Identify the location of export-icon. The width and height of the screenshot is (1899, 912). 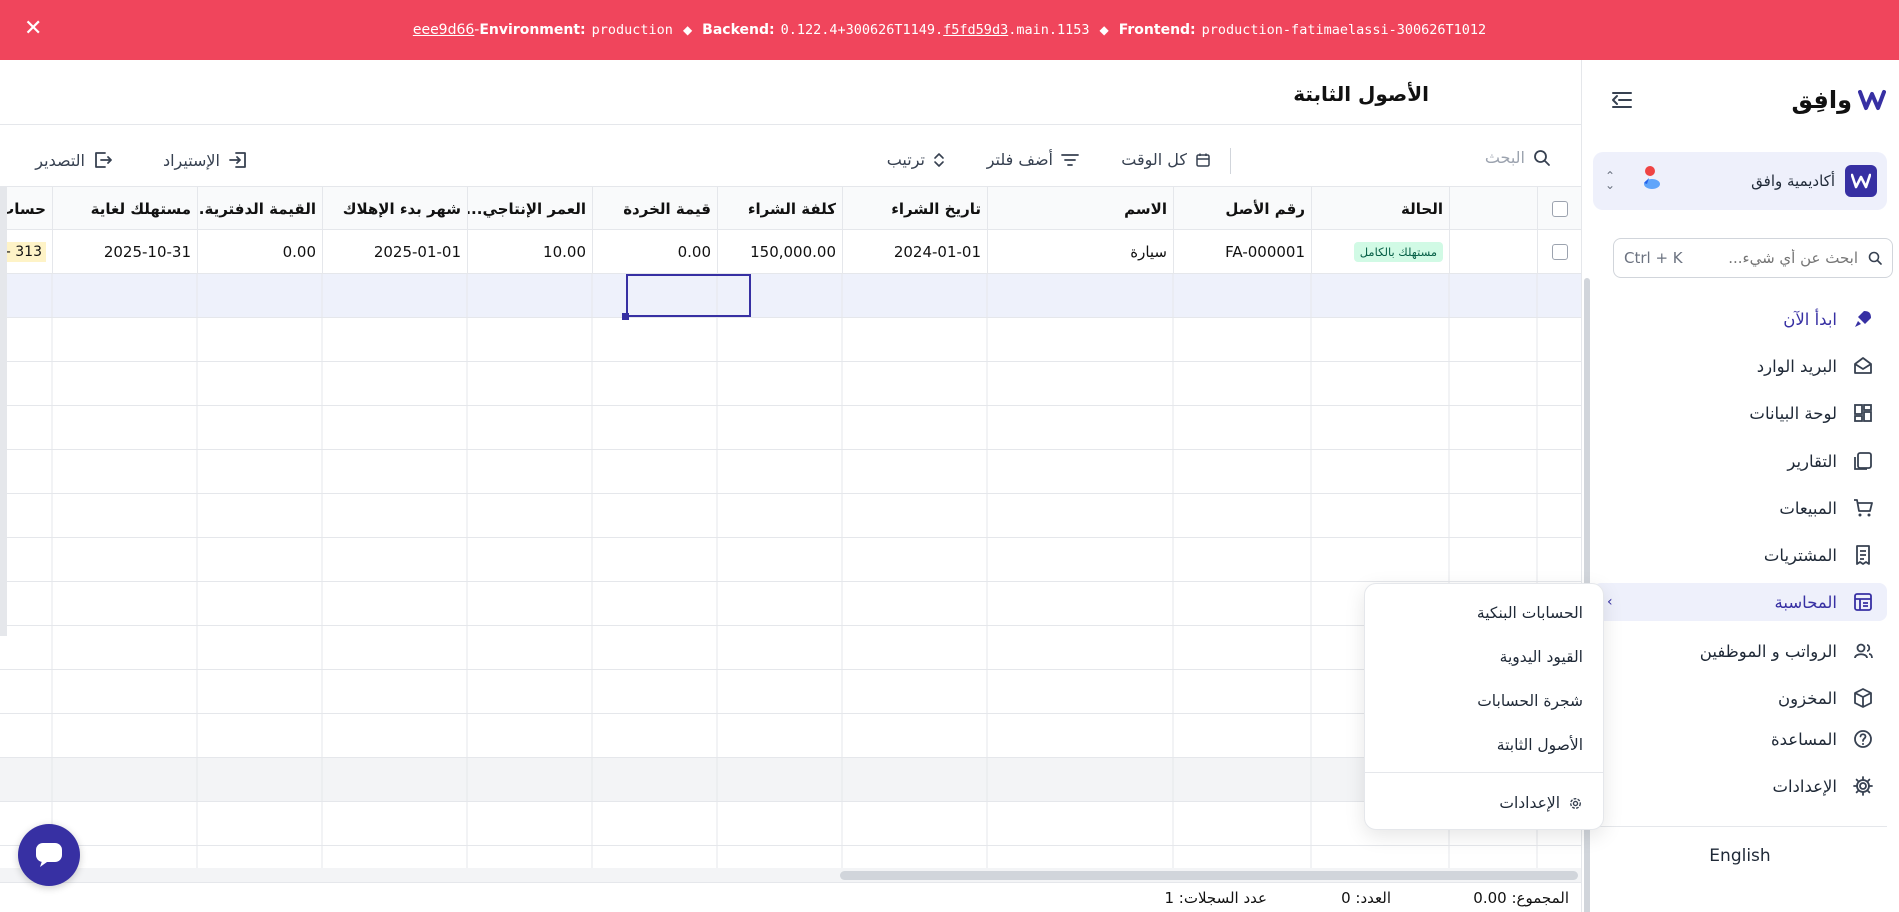
(103, 160).